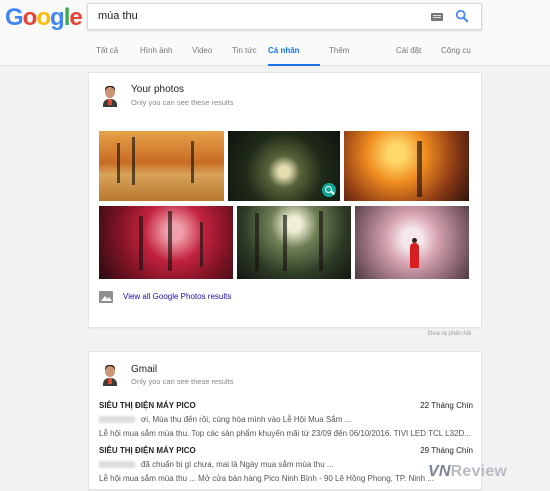  Describe the element at coordinates (478, 471) in the screenshot. I see `watermark-text: Review` at that location.